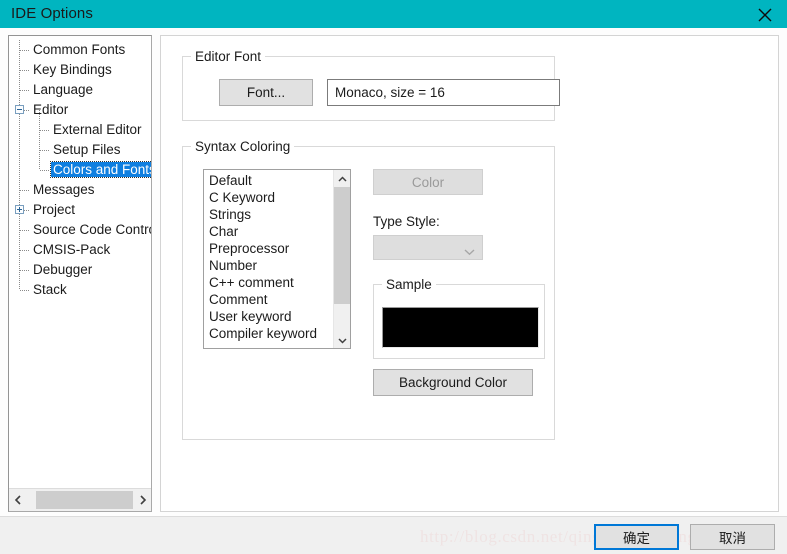 The height and width of the screenshot is (554, 787). I want to click on scroll-right-button, so click(142, 500).